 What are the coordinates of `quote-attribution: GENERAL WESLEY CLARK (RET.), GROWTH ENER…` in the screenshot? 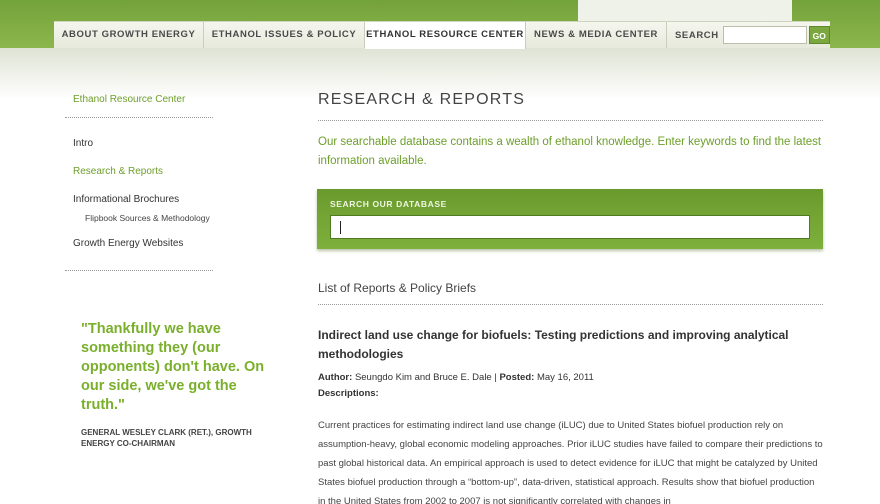 It's located at (166, 438).